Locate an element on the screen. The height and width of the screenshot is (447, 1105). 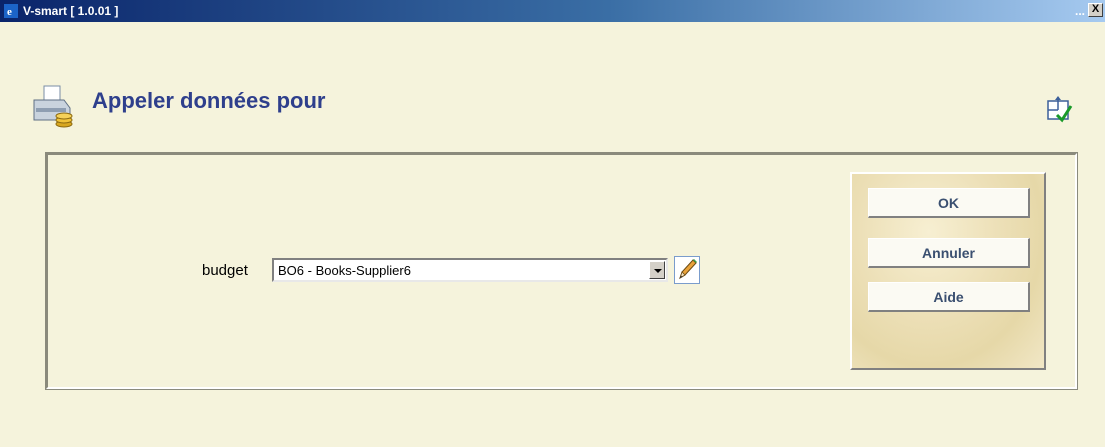
budget-select: BO6 - Books-Supplier6 is located at coordinates (470, 270).